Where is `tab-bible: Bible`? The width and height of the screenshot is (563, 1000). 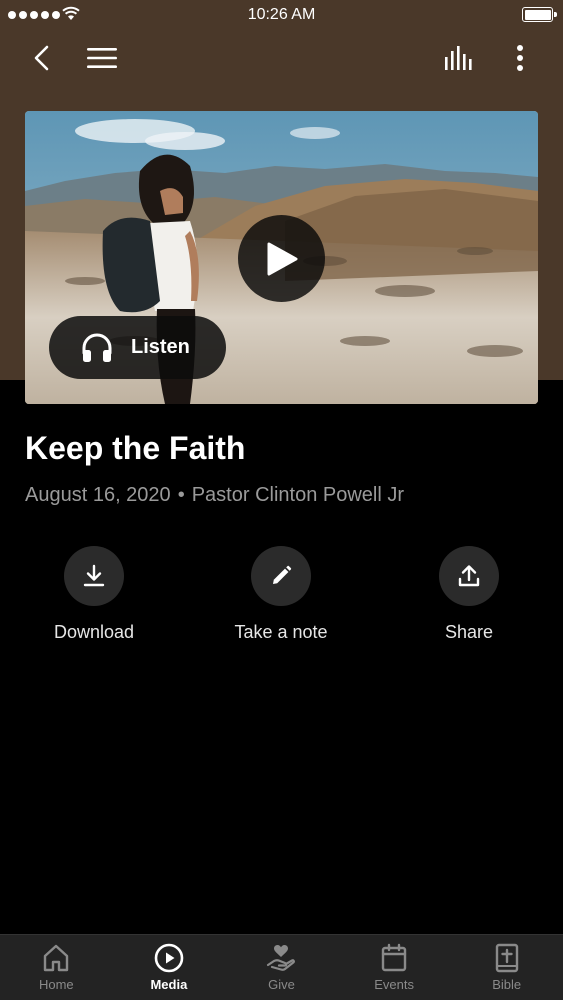
tab-bible: Bible is located at coordinates (506, 967).